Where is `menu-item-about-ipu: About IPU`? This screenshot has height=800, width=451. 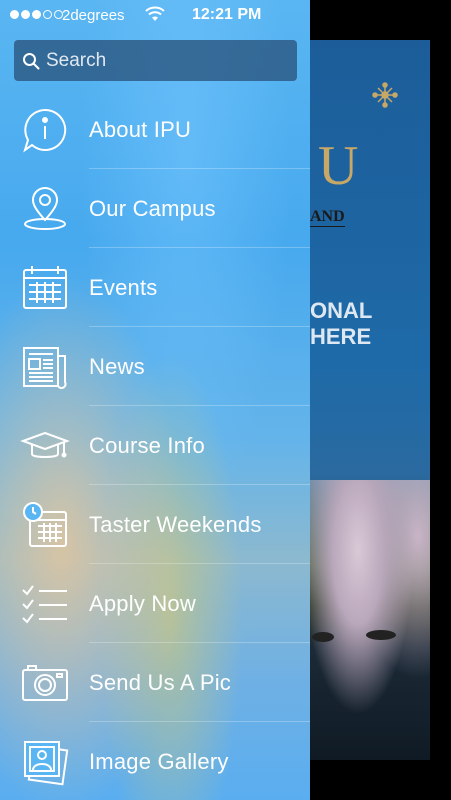 menu-item-about-ipu: About IPU is located at coordinates (155, 129).